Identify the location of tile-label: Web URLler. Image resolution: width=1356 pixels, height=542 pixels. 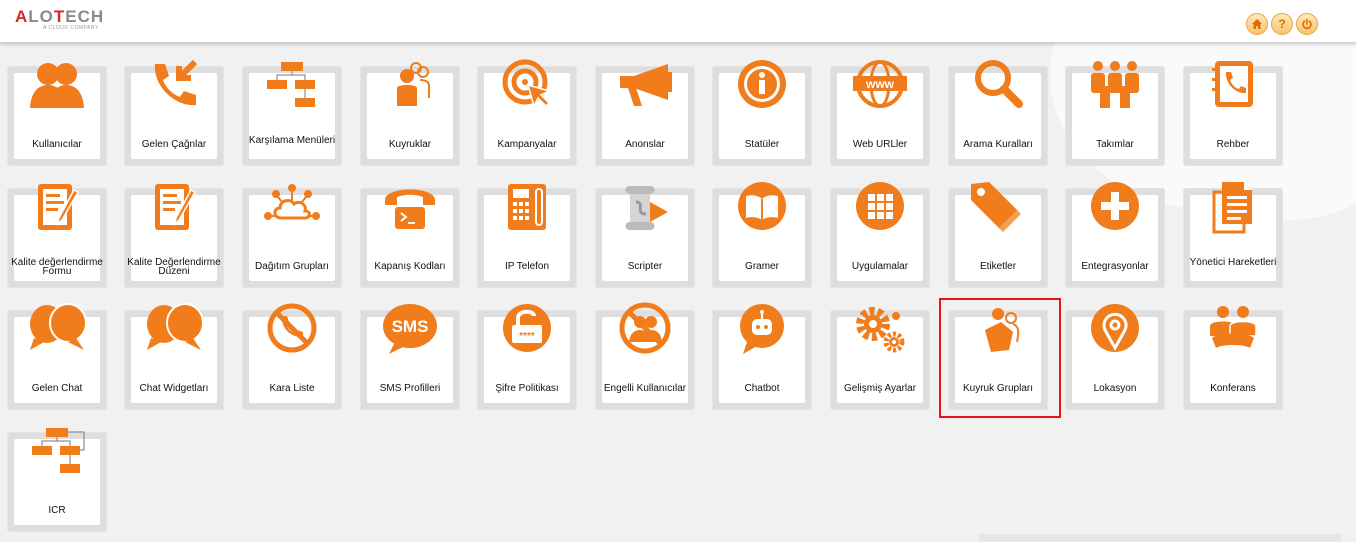
(880, 144).